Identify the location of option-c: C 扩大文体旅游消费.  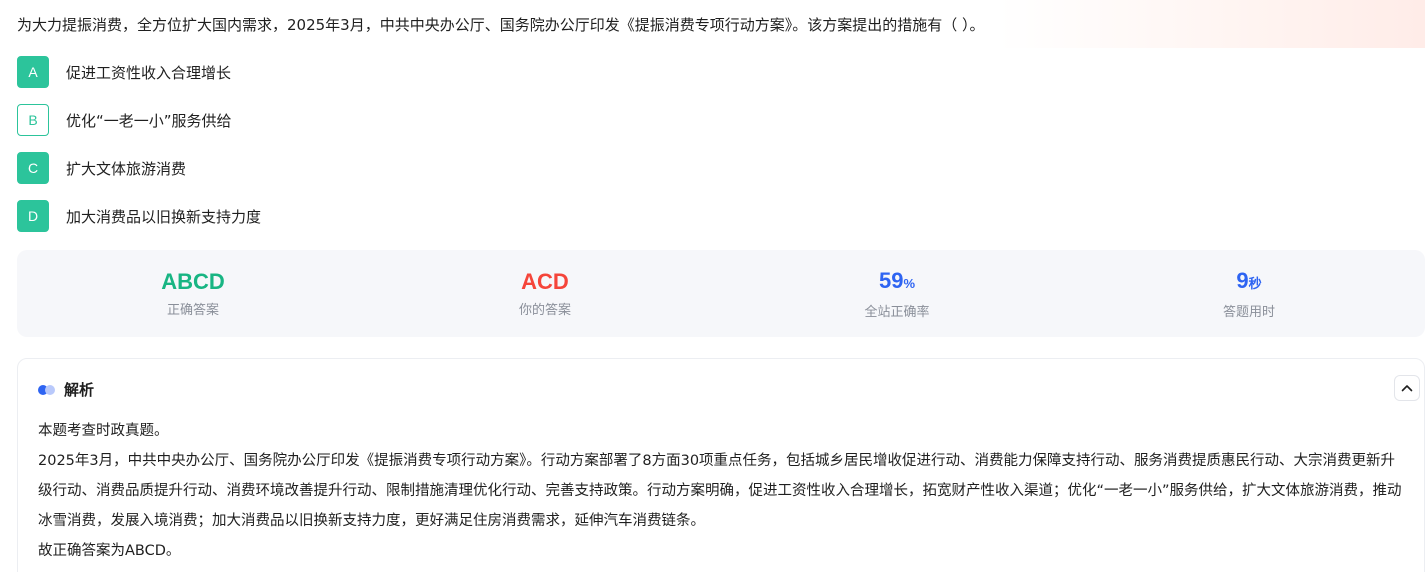
(139, 168).